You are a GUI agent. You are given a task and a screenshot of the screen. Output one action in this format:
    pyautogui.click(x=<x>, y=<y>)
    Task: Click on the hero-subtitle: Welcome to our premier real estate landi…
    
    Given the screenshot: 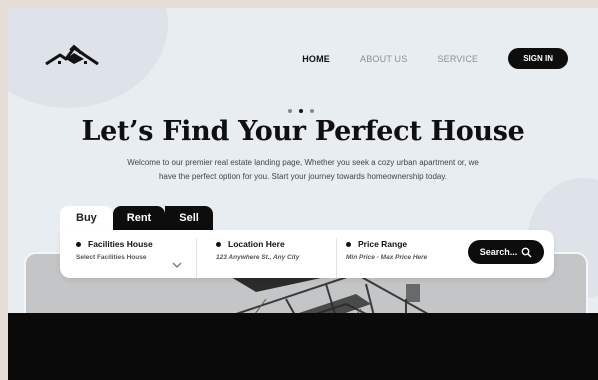 What is the action you would take?
    pyautogui.click(x=303, y=170)
    